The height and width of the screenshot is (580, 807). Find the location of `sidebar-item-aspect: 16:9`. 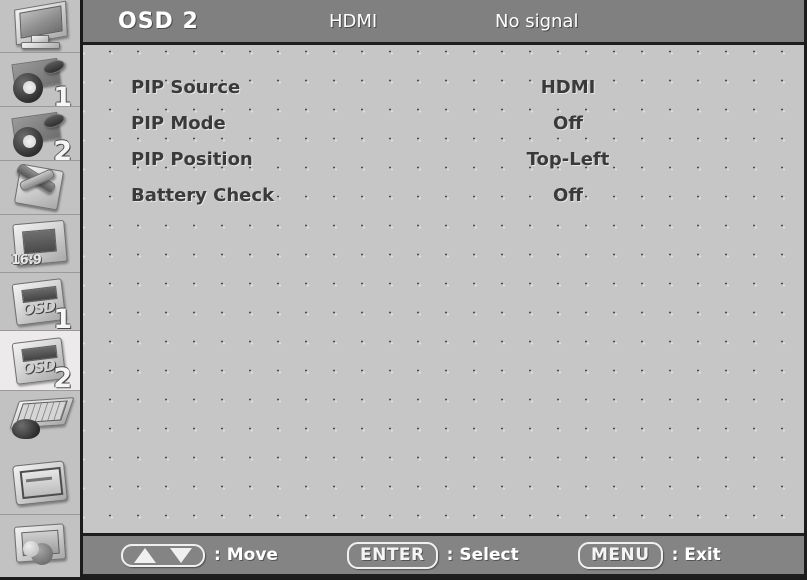

sidebar-item-aspect: 16:9 is located at coordinates (40, 243).